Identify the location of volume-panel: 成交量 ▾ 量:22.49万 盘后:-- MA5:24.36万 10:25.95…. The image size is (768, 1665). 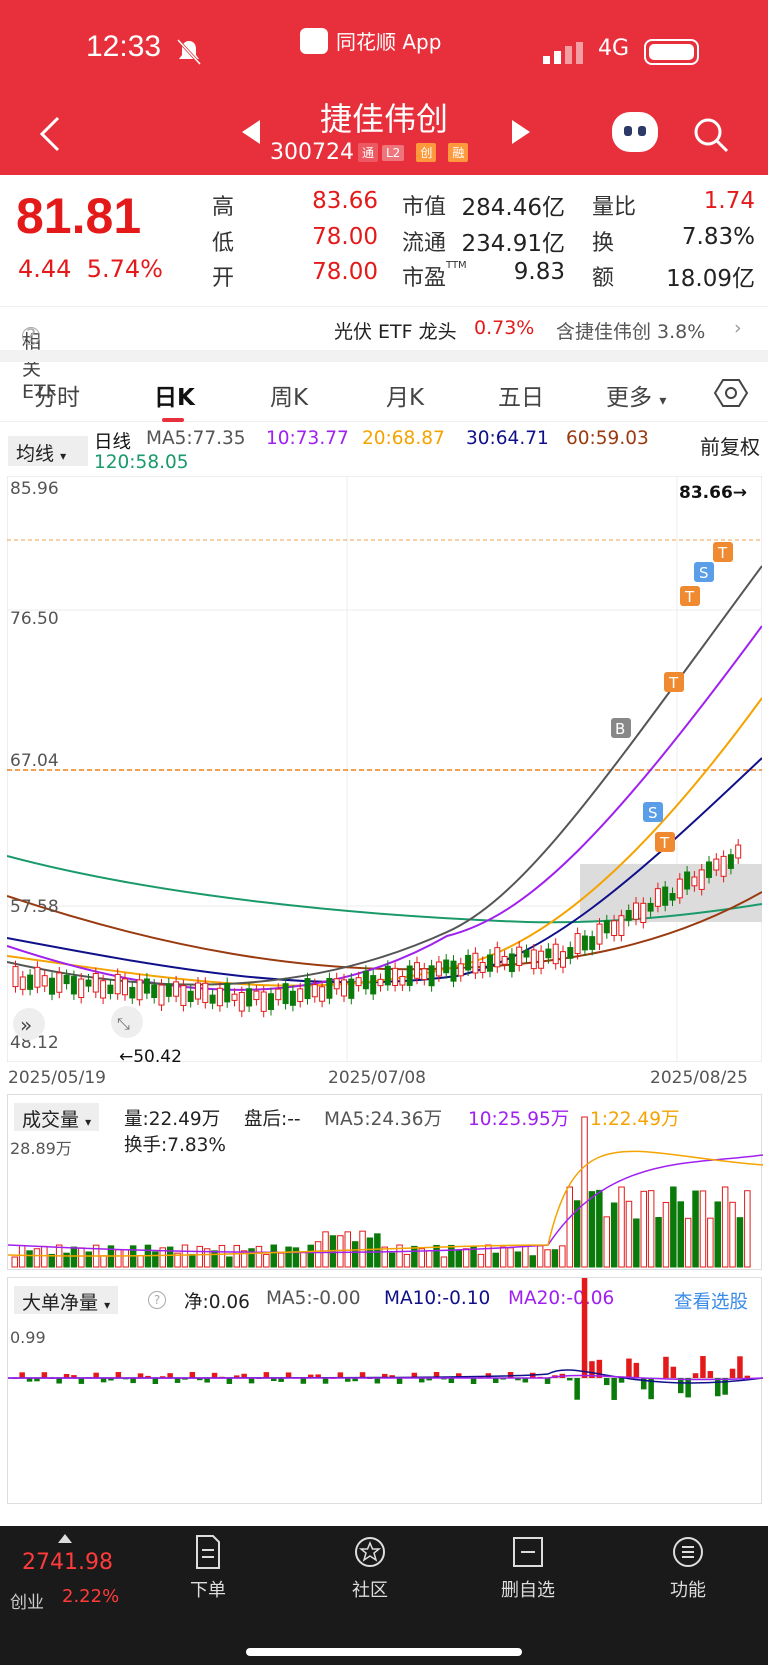
(385, 1182).